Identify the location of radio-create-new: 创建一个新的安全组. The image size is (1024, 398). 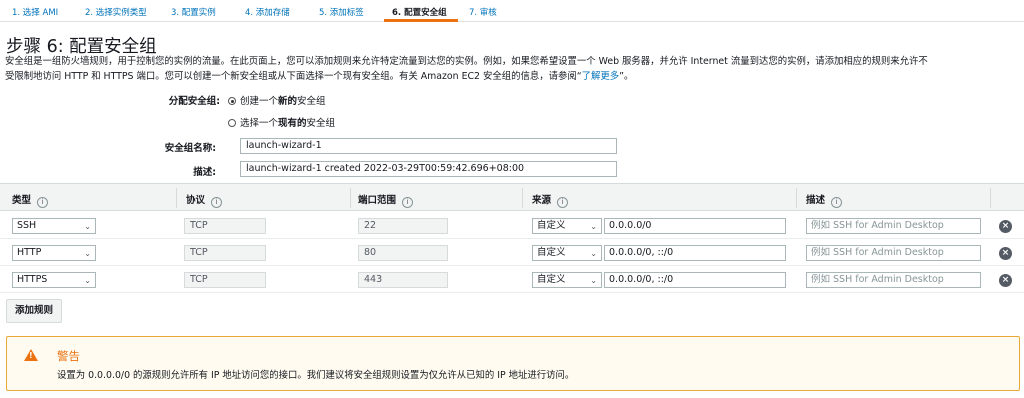
(277, 100).